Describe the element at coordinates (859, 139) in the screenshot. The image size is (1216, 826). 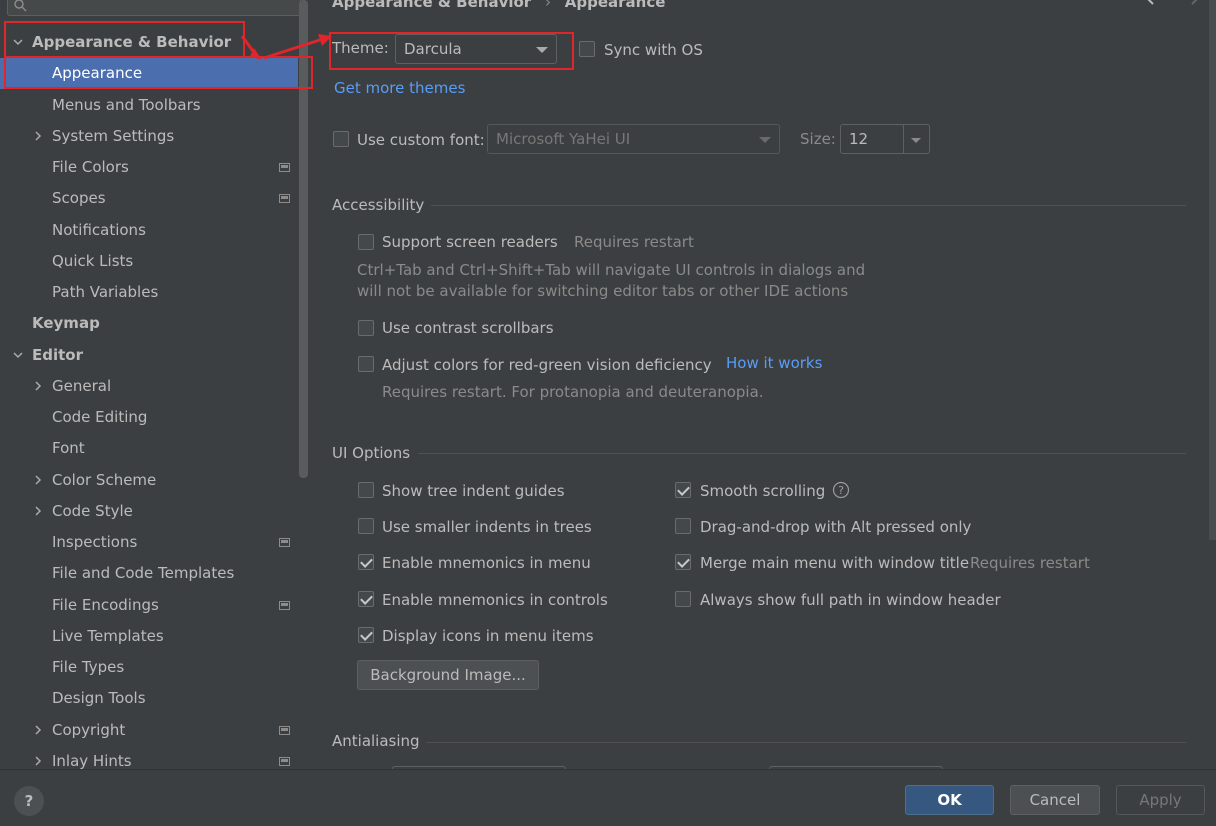
I see `font-size-value: 12` at that location.